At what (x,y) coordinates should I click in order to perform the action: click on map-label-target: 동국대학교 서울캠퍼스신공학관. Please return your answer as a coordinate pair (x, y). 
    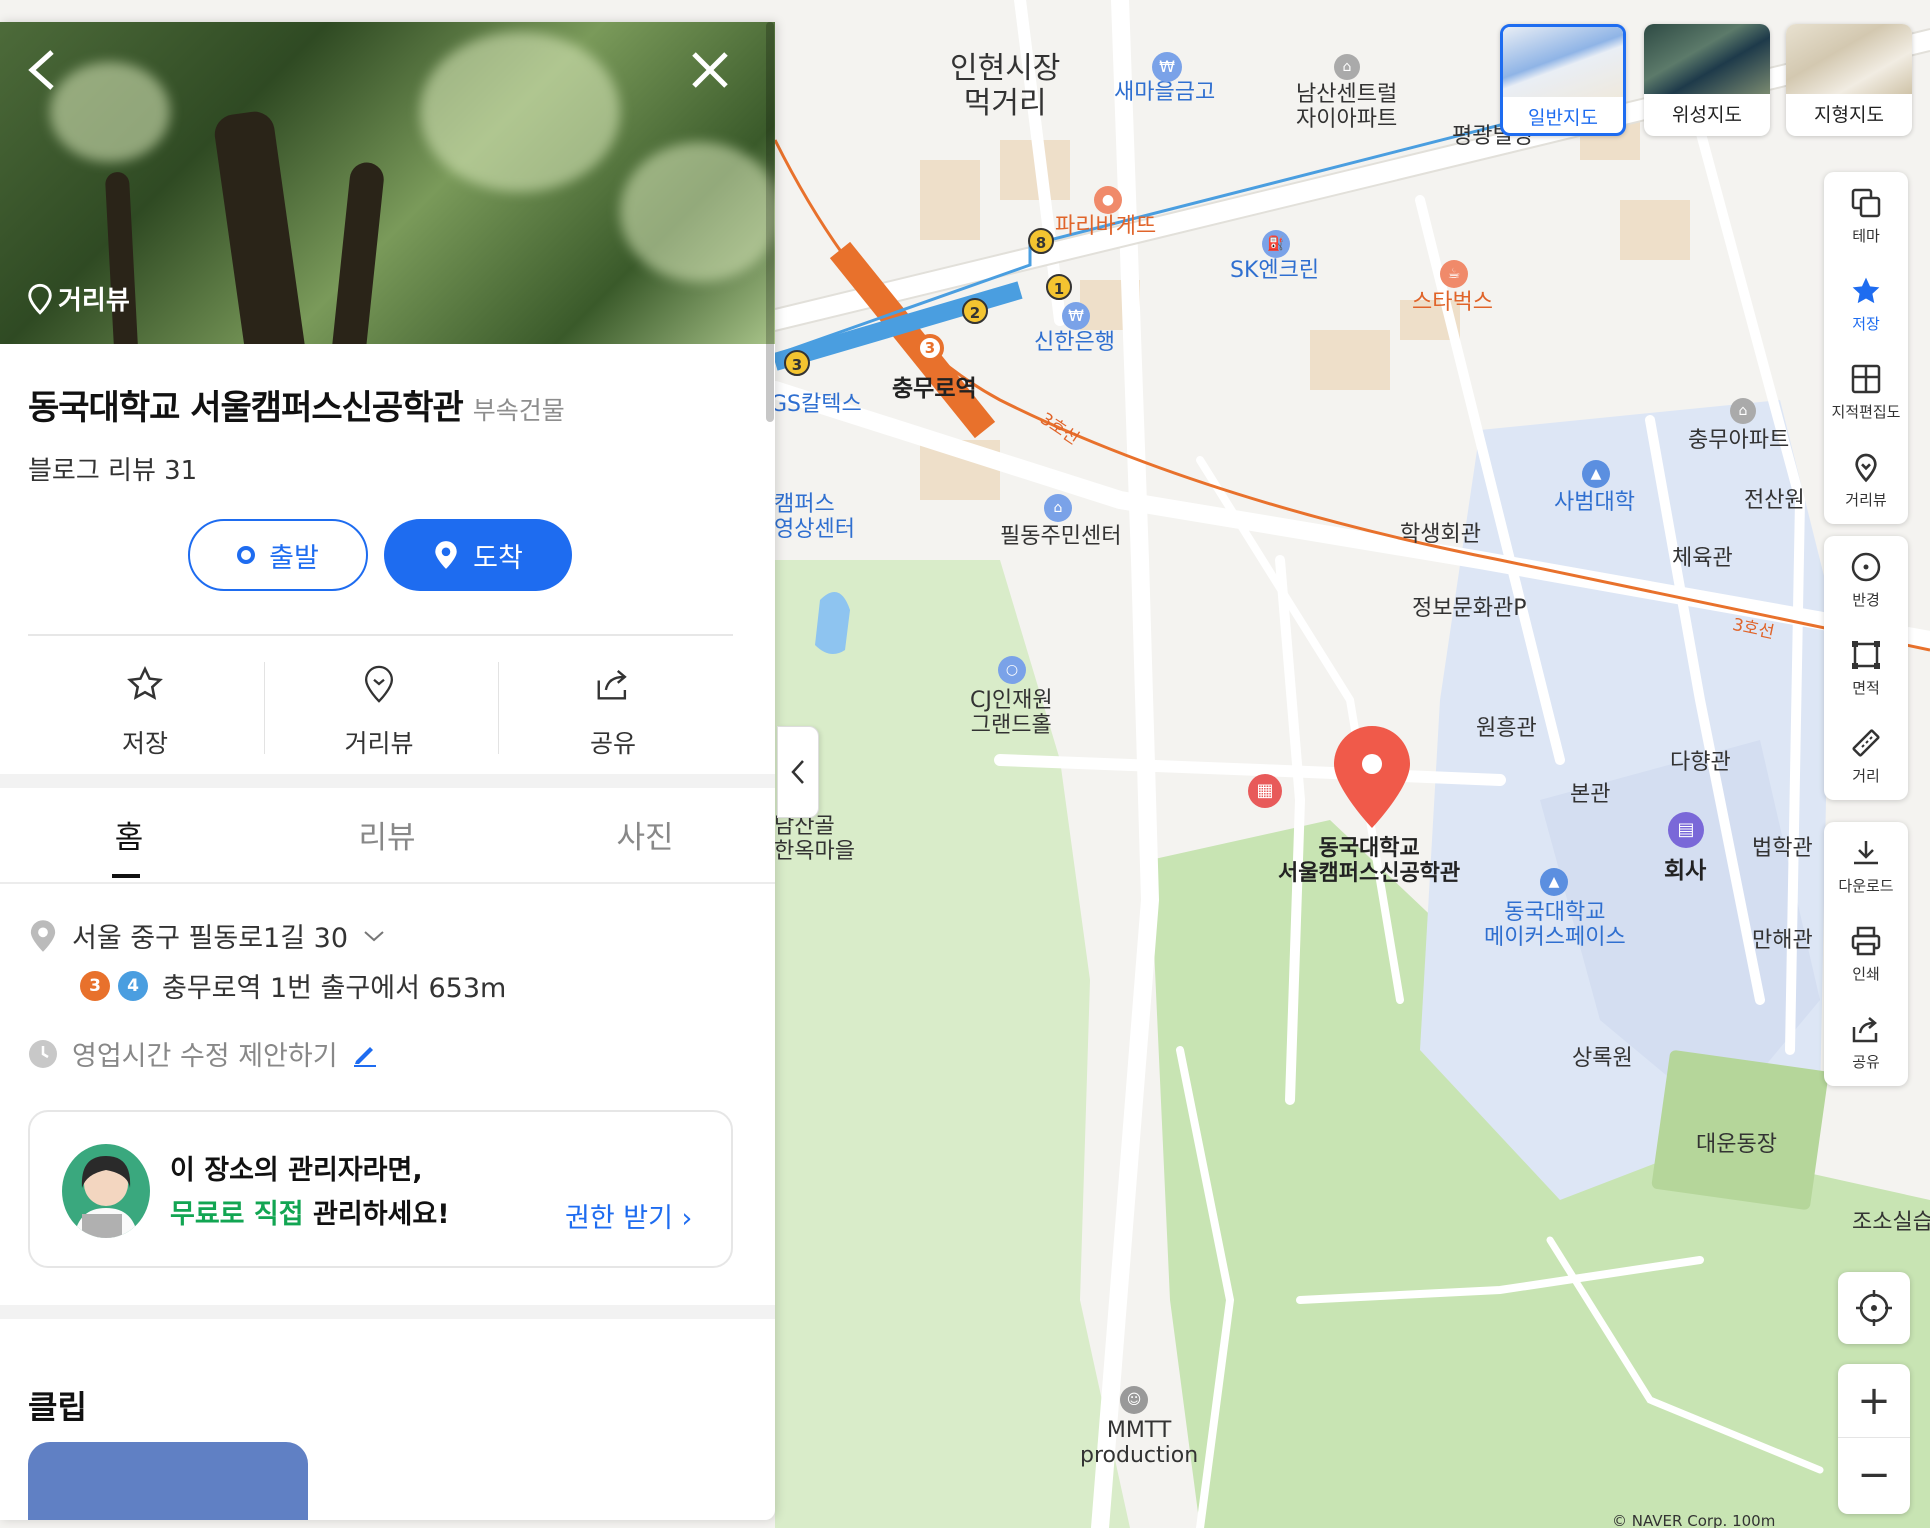
    Looking at the image, I should click on (1369, 861).